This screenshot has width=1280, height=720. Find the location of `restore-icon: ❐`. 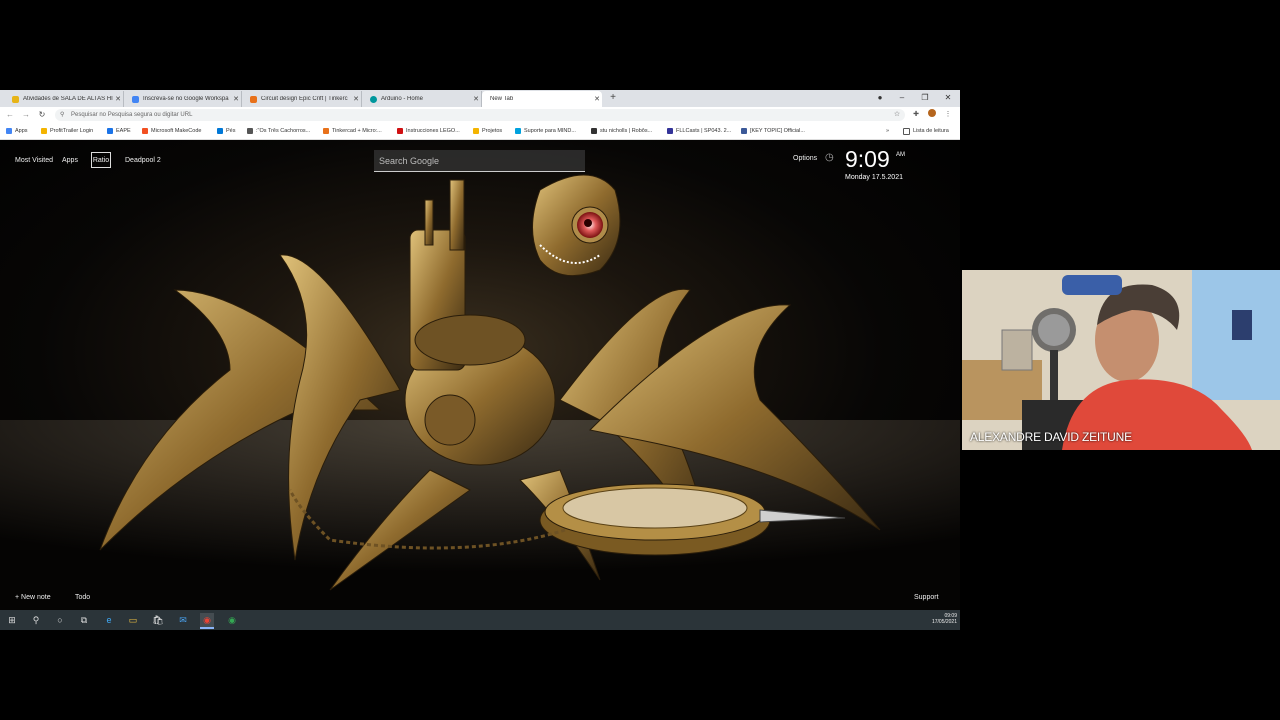

restore-icon: ❐ is located at coordinates (925, 98).